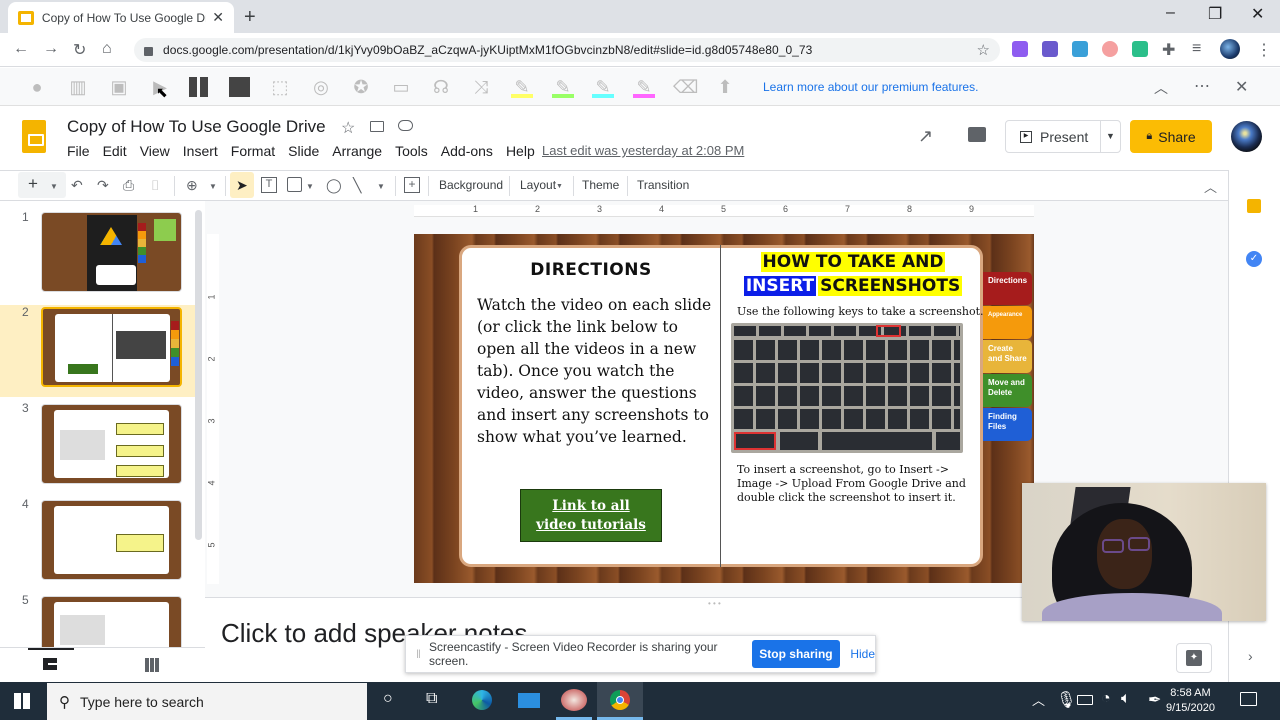  Describe the element at coordinates (1063, 136) in the screenshot. I see `present-button: ▶ Present ▼` at that location.